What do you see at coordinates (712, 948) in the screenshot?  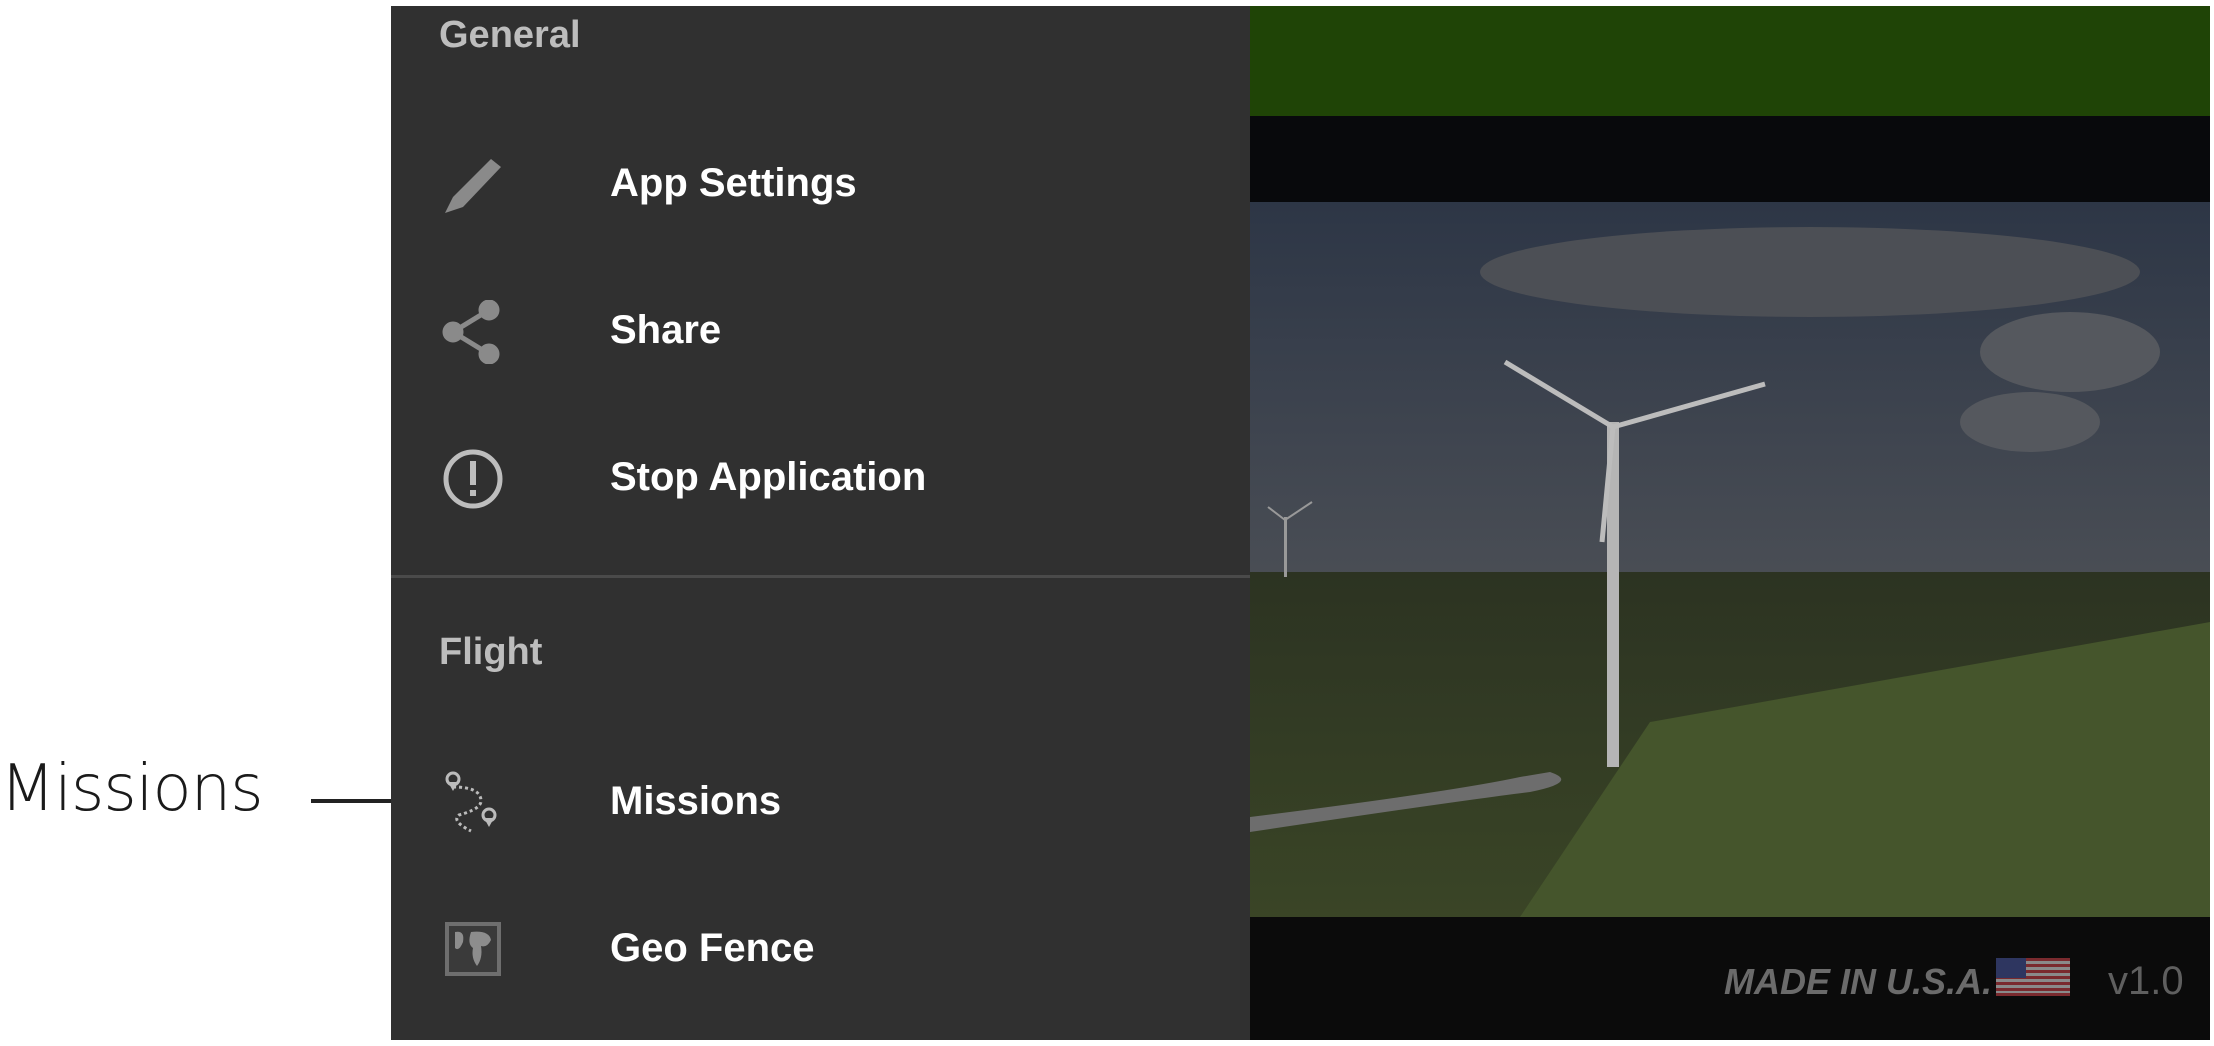 I see `menu-item-label: Geo Fence` at bounding box center [712, 948].